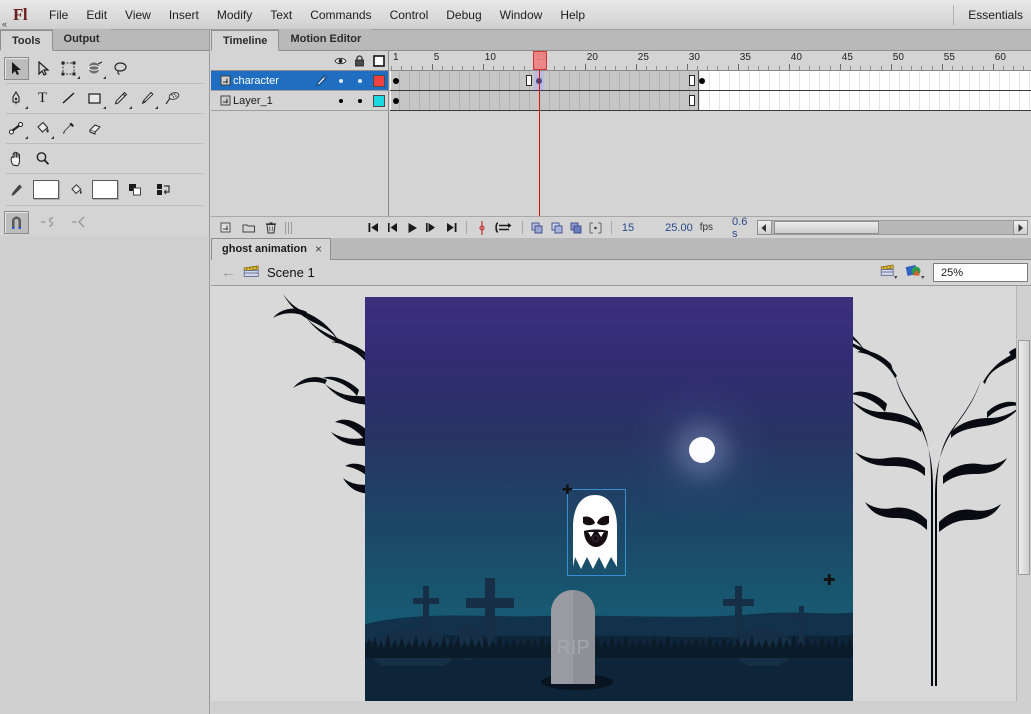 This screenshot has width=1031, height=714. I want to click on tab-motion-editor: Motion Editor, so click(326, 39).